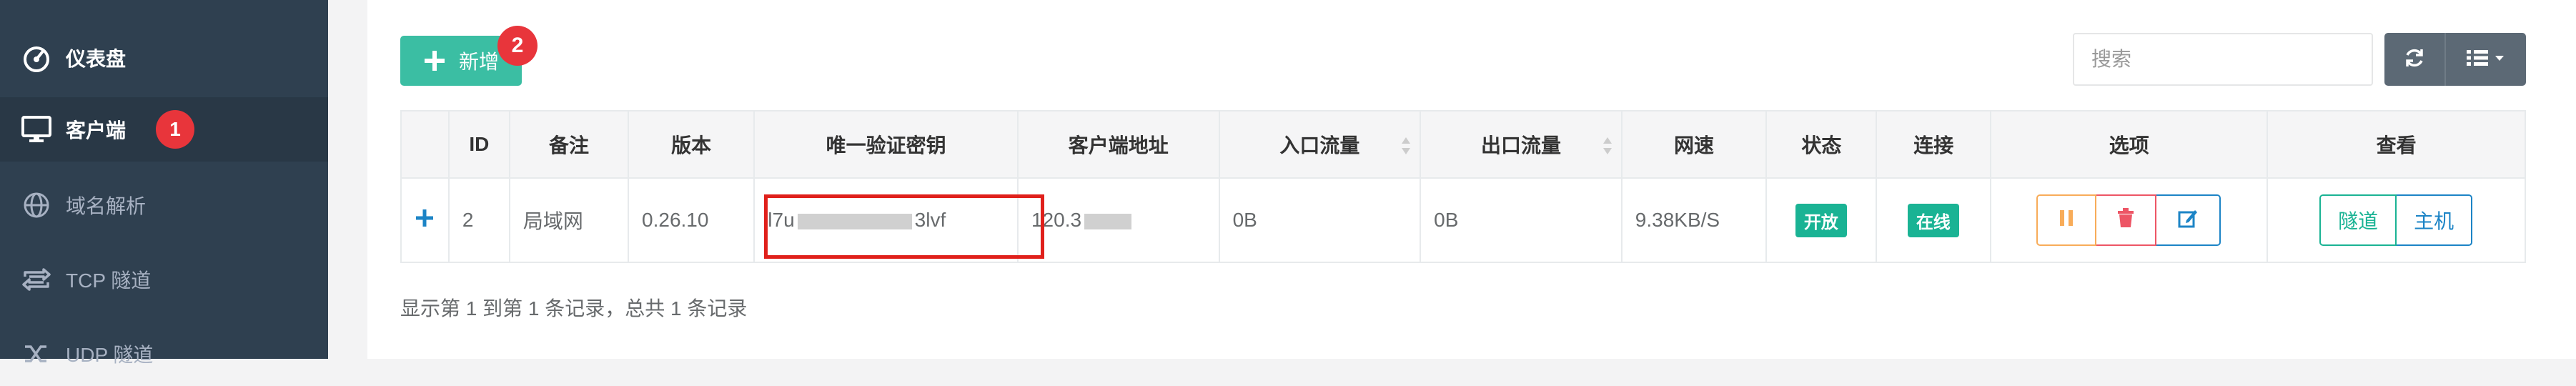 The height and width of the screenshot is (386, 2576). Describe the element at coordinates (569, 220) in the screenshot. I see `cell-remark: 局域网` at that location.